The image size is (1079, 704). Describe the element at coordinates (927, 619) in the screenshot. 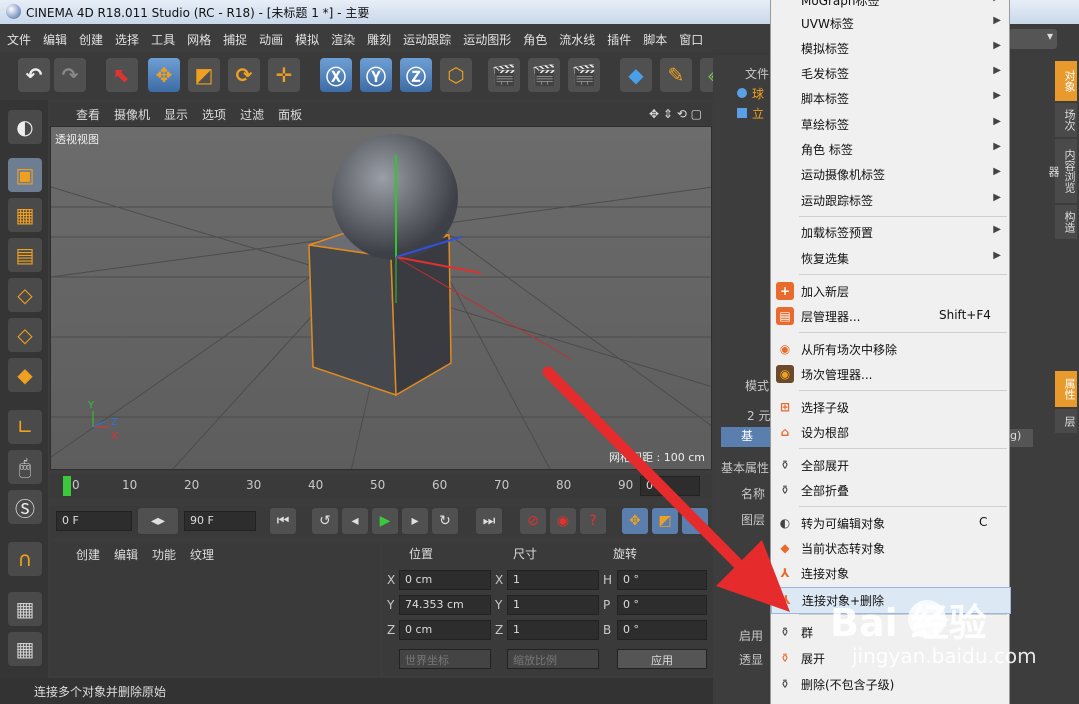

I see `paw-logo-icon` at that location.